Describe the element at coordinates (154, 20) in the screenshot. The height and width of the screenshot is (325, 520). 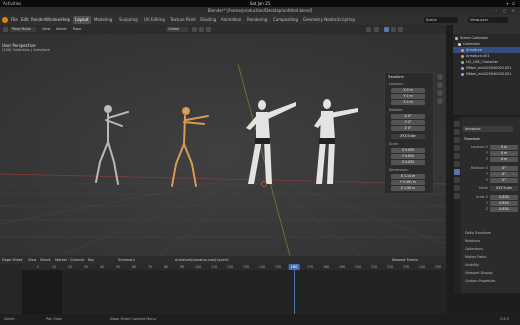
I see `tab-uv-editing: UV Editing` at that location.